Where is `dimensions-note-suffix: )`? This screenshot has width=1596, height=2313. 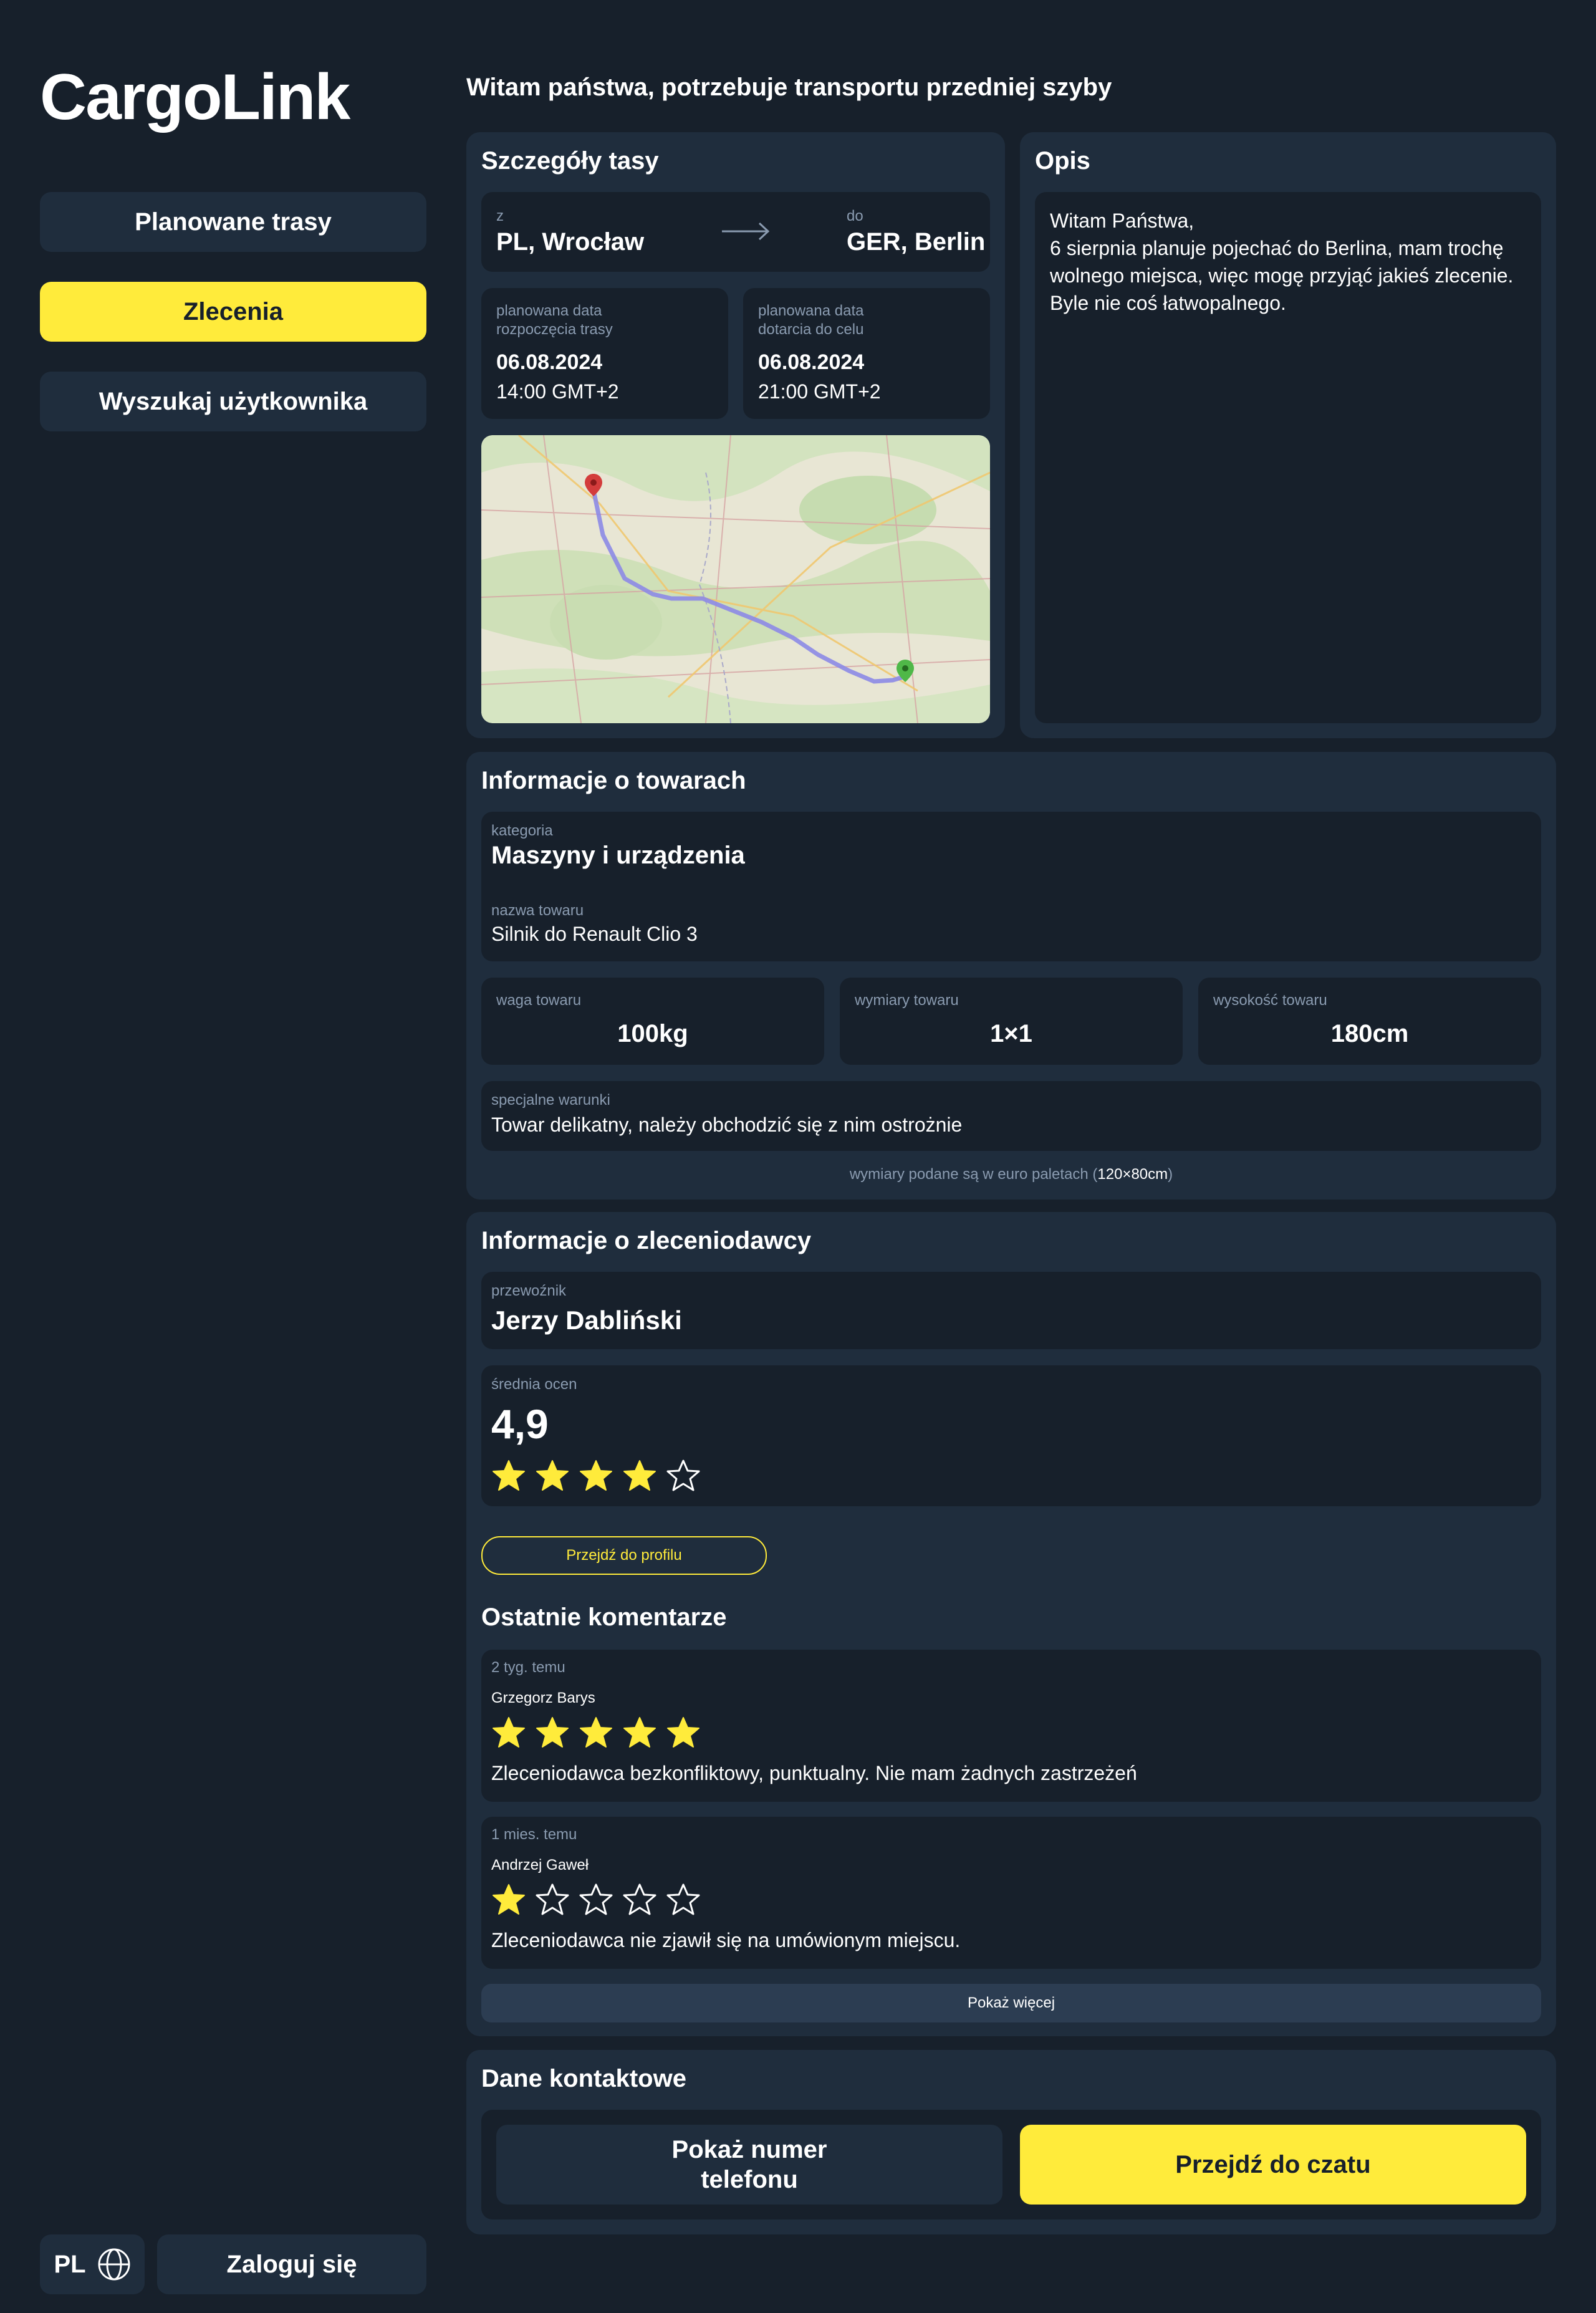 dimensions-note-suffix: ) is located at coordinates (1170, 1174).